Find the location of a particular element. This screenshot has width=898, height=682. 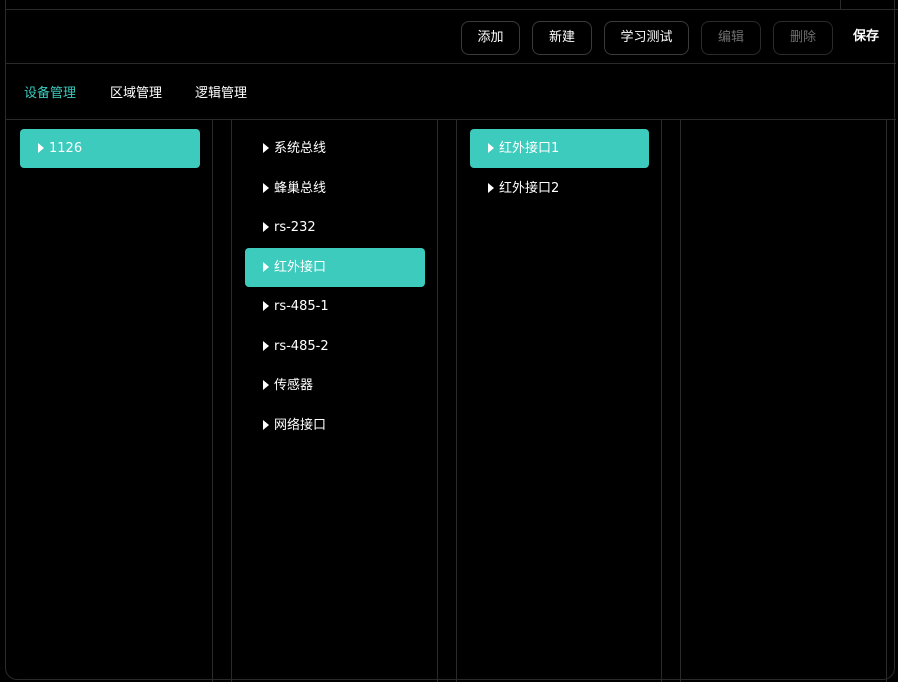

edit-button: 编辑 is located at coordinates (731, 38).